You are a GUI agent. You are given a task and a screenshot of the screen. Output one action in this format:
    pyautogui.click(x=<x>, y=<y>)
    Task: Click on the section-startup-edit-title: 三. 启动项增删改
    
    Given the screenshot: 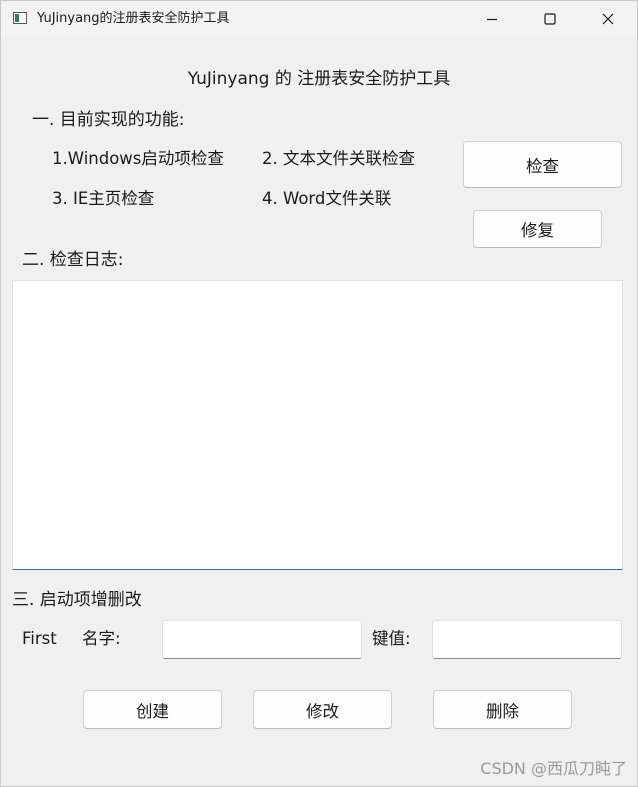 What is the action you would take?
    pyautogui.click(x=77, y=600)
    